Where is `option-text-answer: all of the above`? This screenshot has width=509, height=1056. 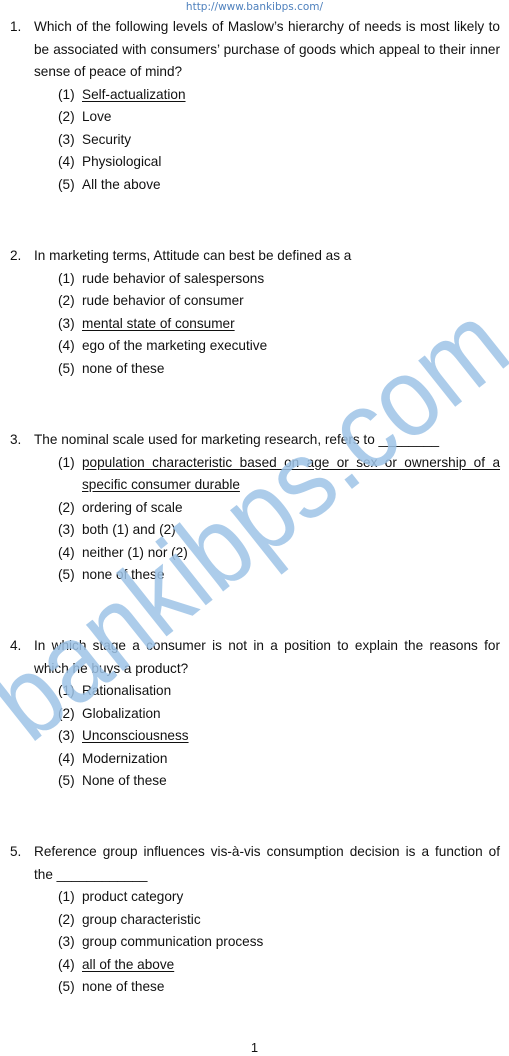
option-text-answer: all of the above is located at coordinates (128, 964).